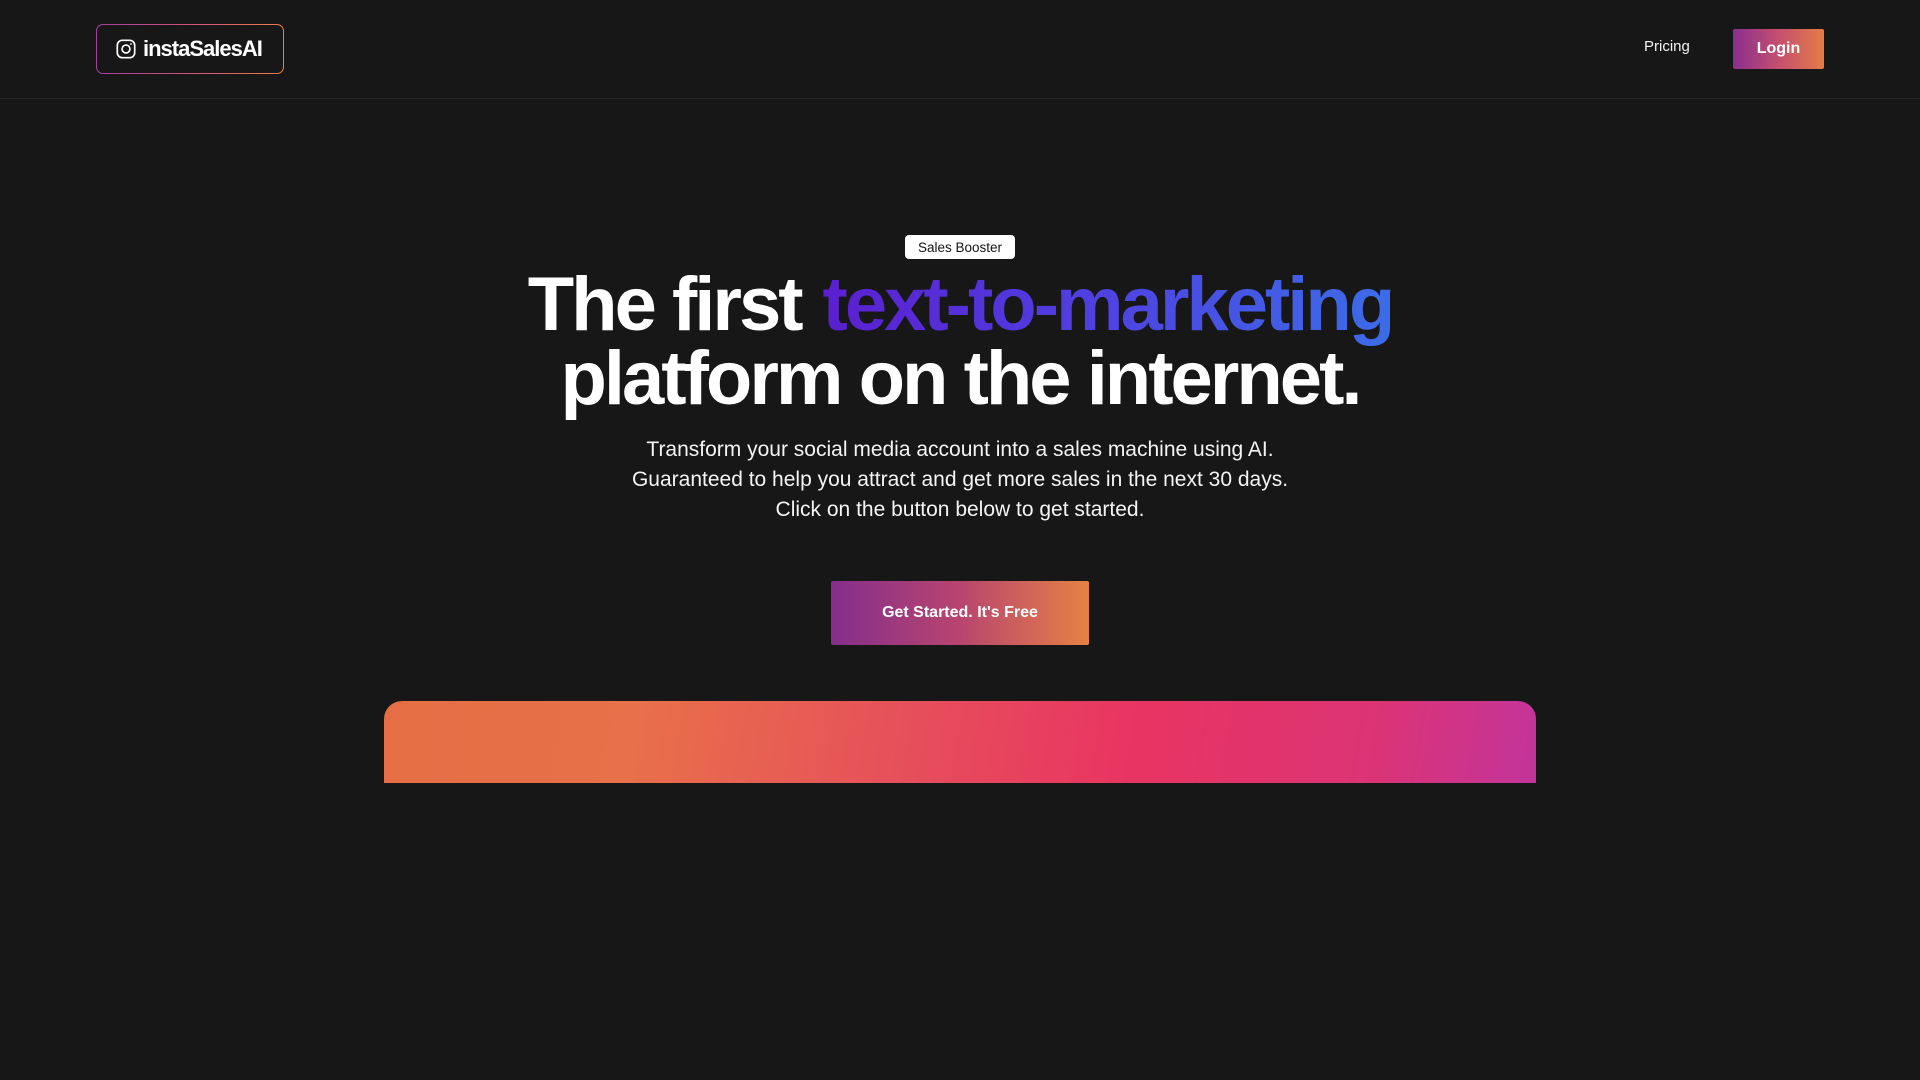 The height and width of the screenshot is (1080, 1920). I want to click on headline-line-2: platform on the internet., so click(961, 378).